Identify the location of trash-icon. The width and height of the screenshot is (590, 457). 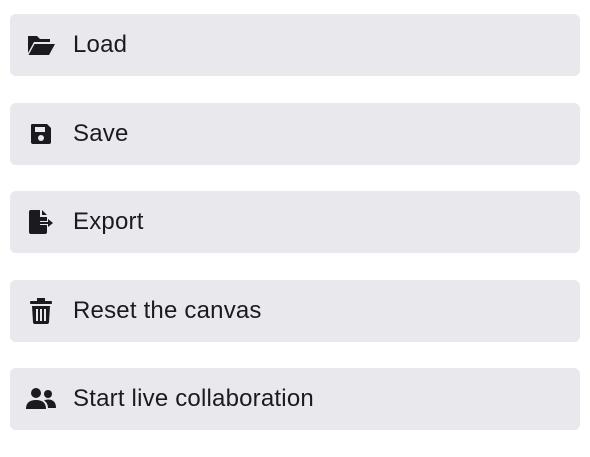
(41, 311).